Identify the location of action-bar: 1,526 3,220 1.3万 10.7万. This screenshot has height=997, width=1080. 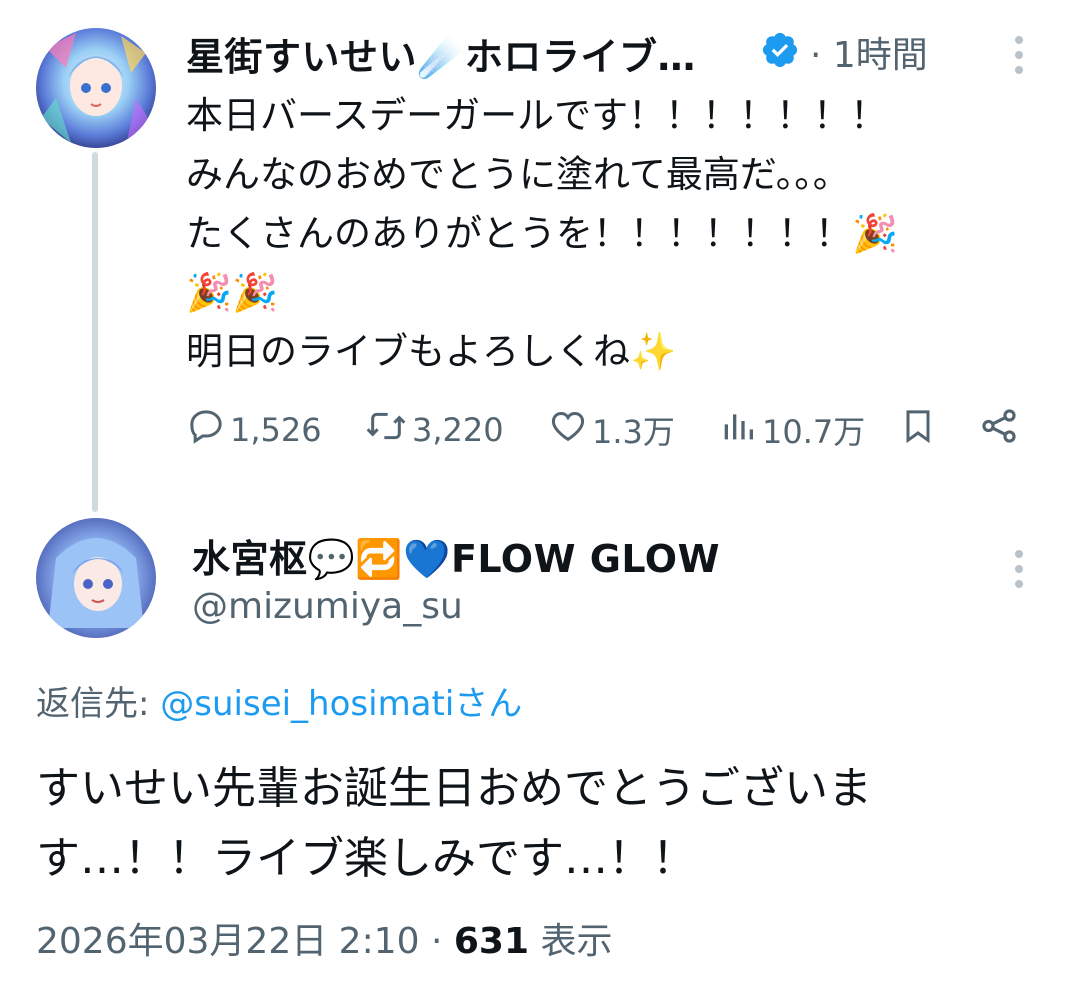
(606, 430).